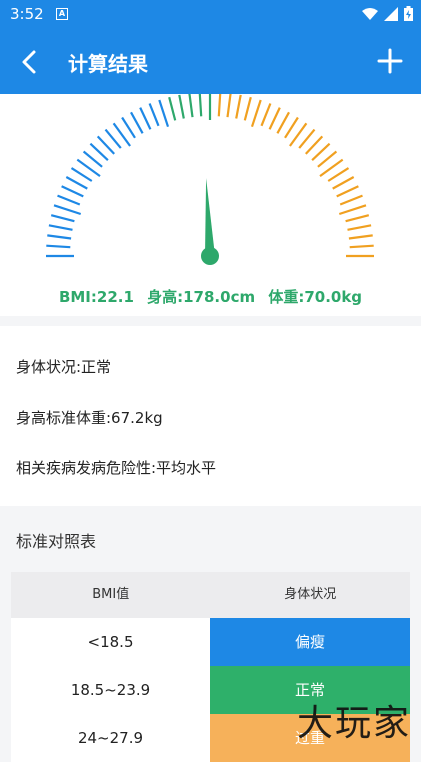 The height and width of the screenshot is (762, 421). I want to click on table-row: <18.5 偏瘦, so click(210, 642).